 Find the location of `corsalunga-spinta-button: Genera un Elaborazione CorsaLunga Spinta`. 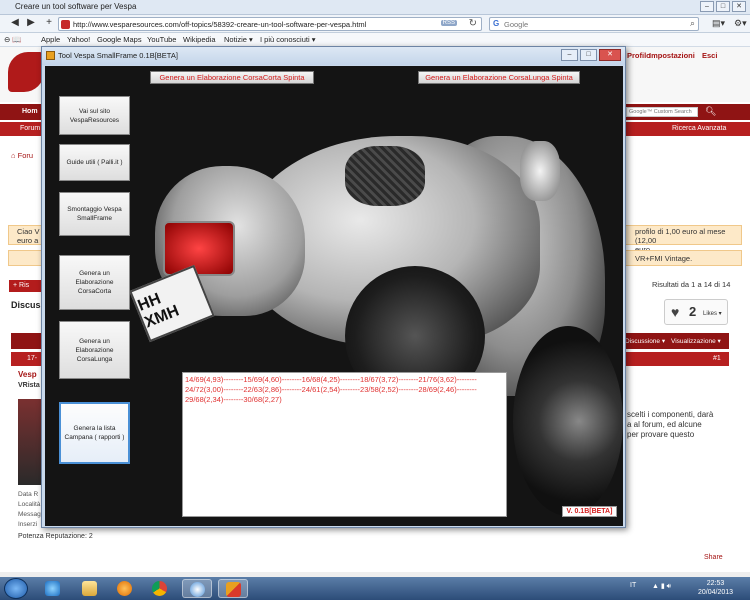

corsalunga-spinta-button: Genera un Elaborazione CorsaLunga Spinta is located at coordinates (499, 77).